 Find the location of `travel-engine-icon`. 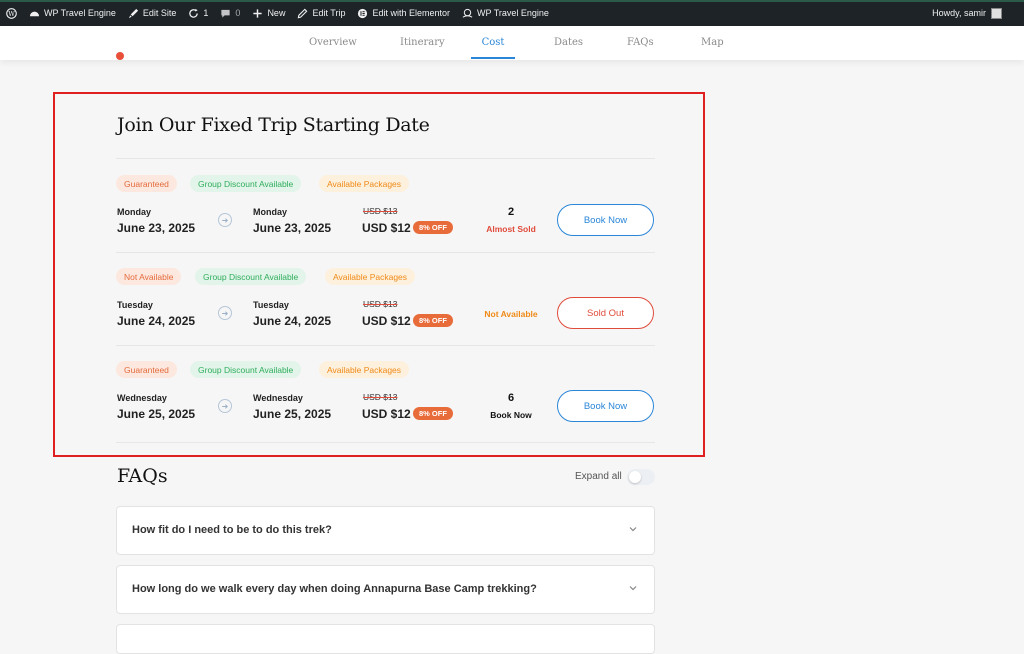

travel-engine-icon is located at coordinates (467, 13).